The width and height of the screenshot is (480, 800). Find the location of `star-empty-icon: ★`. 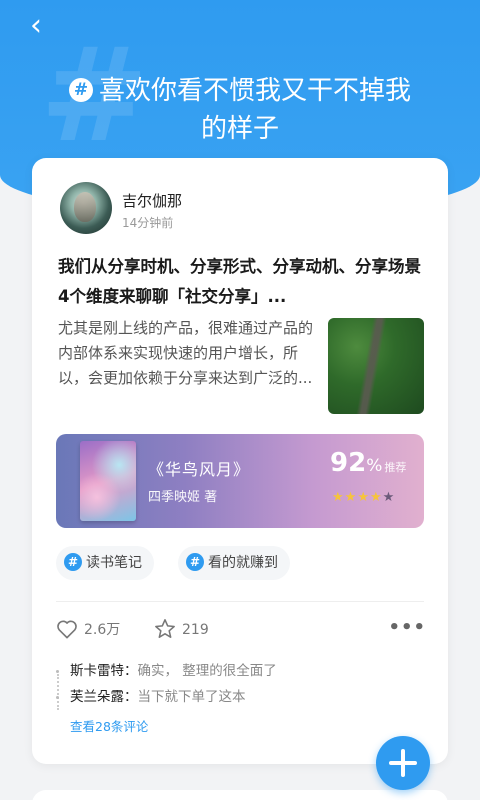

star-empty-icon: ★ is located at coordinates (389, 497).